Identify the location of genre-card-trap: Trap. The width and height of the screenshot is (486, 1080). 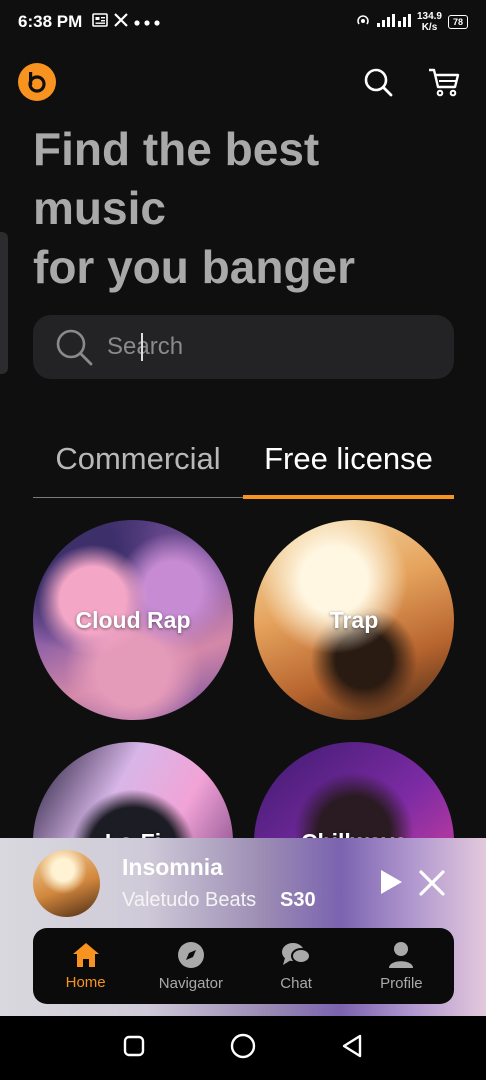
(354, 620).